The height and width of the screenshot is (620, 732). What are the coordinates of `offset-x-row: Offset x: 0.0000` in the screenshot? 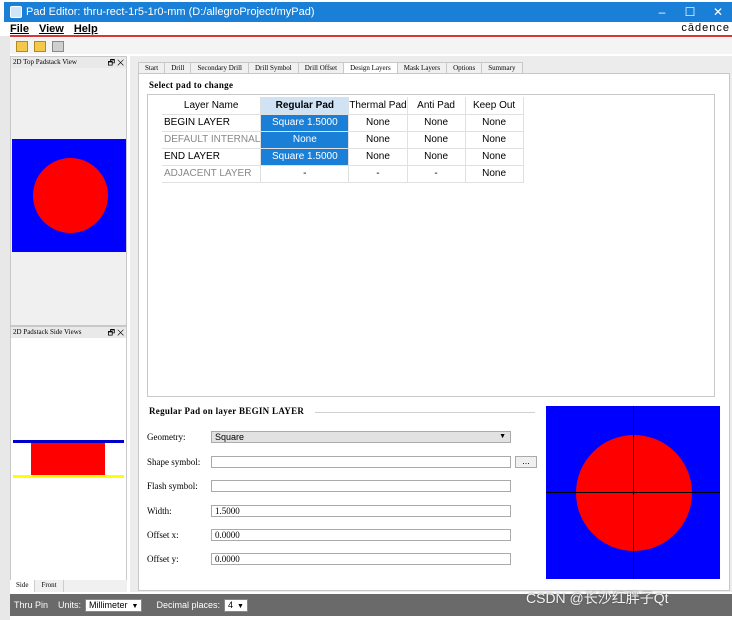 It's located at (329, 535).